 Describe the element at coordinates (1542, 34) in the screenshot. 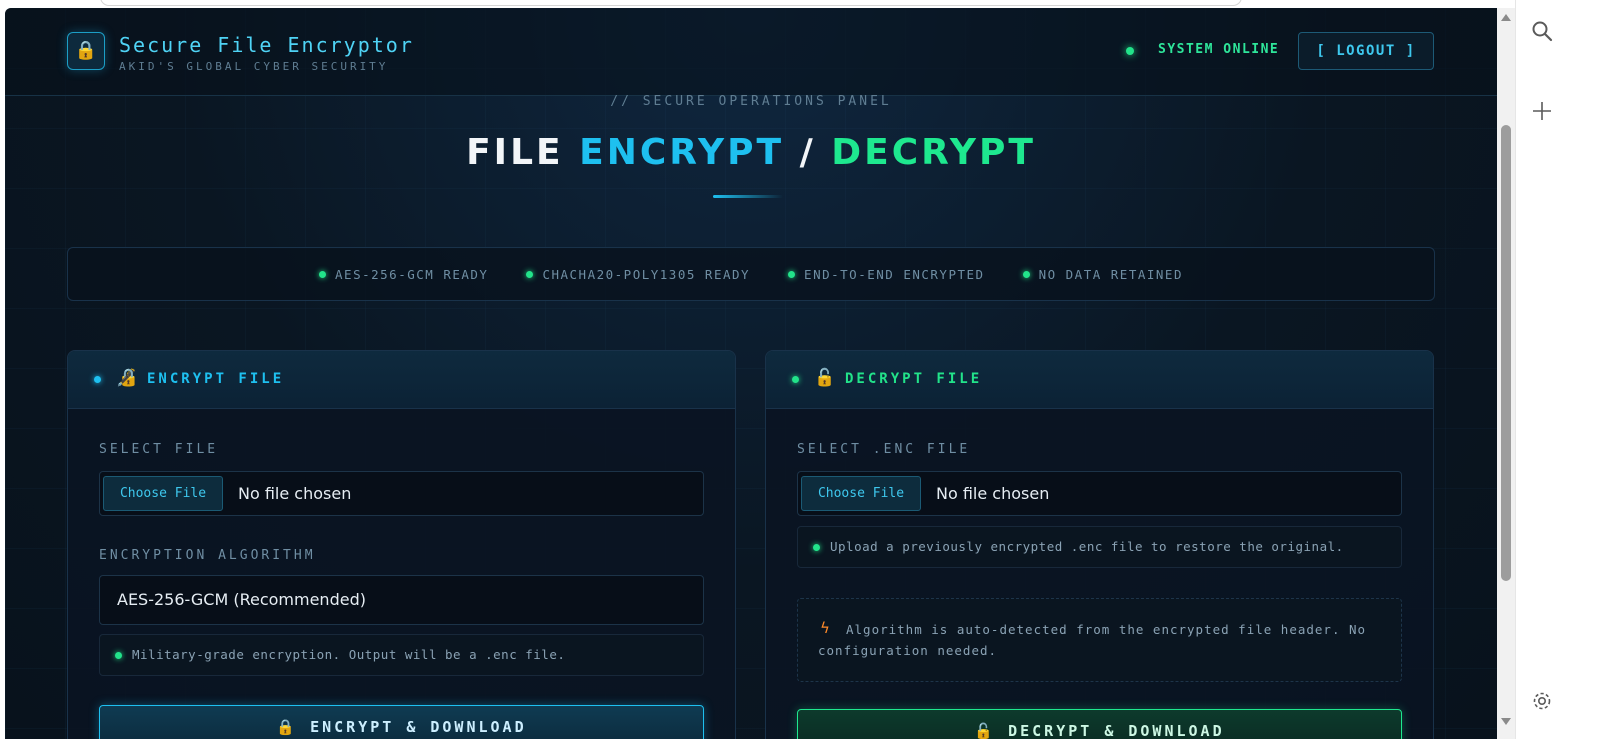

I see `search-icon` at that location.